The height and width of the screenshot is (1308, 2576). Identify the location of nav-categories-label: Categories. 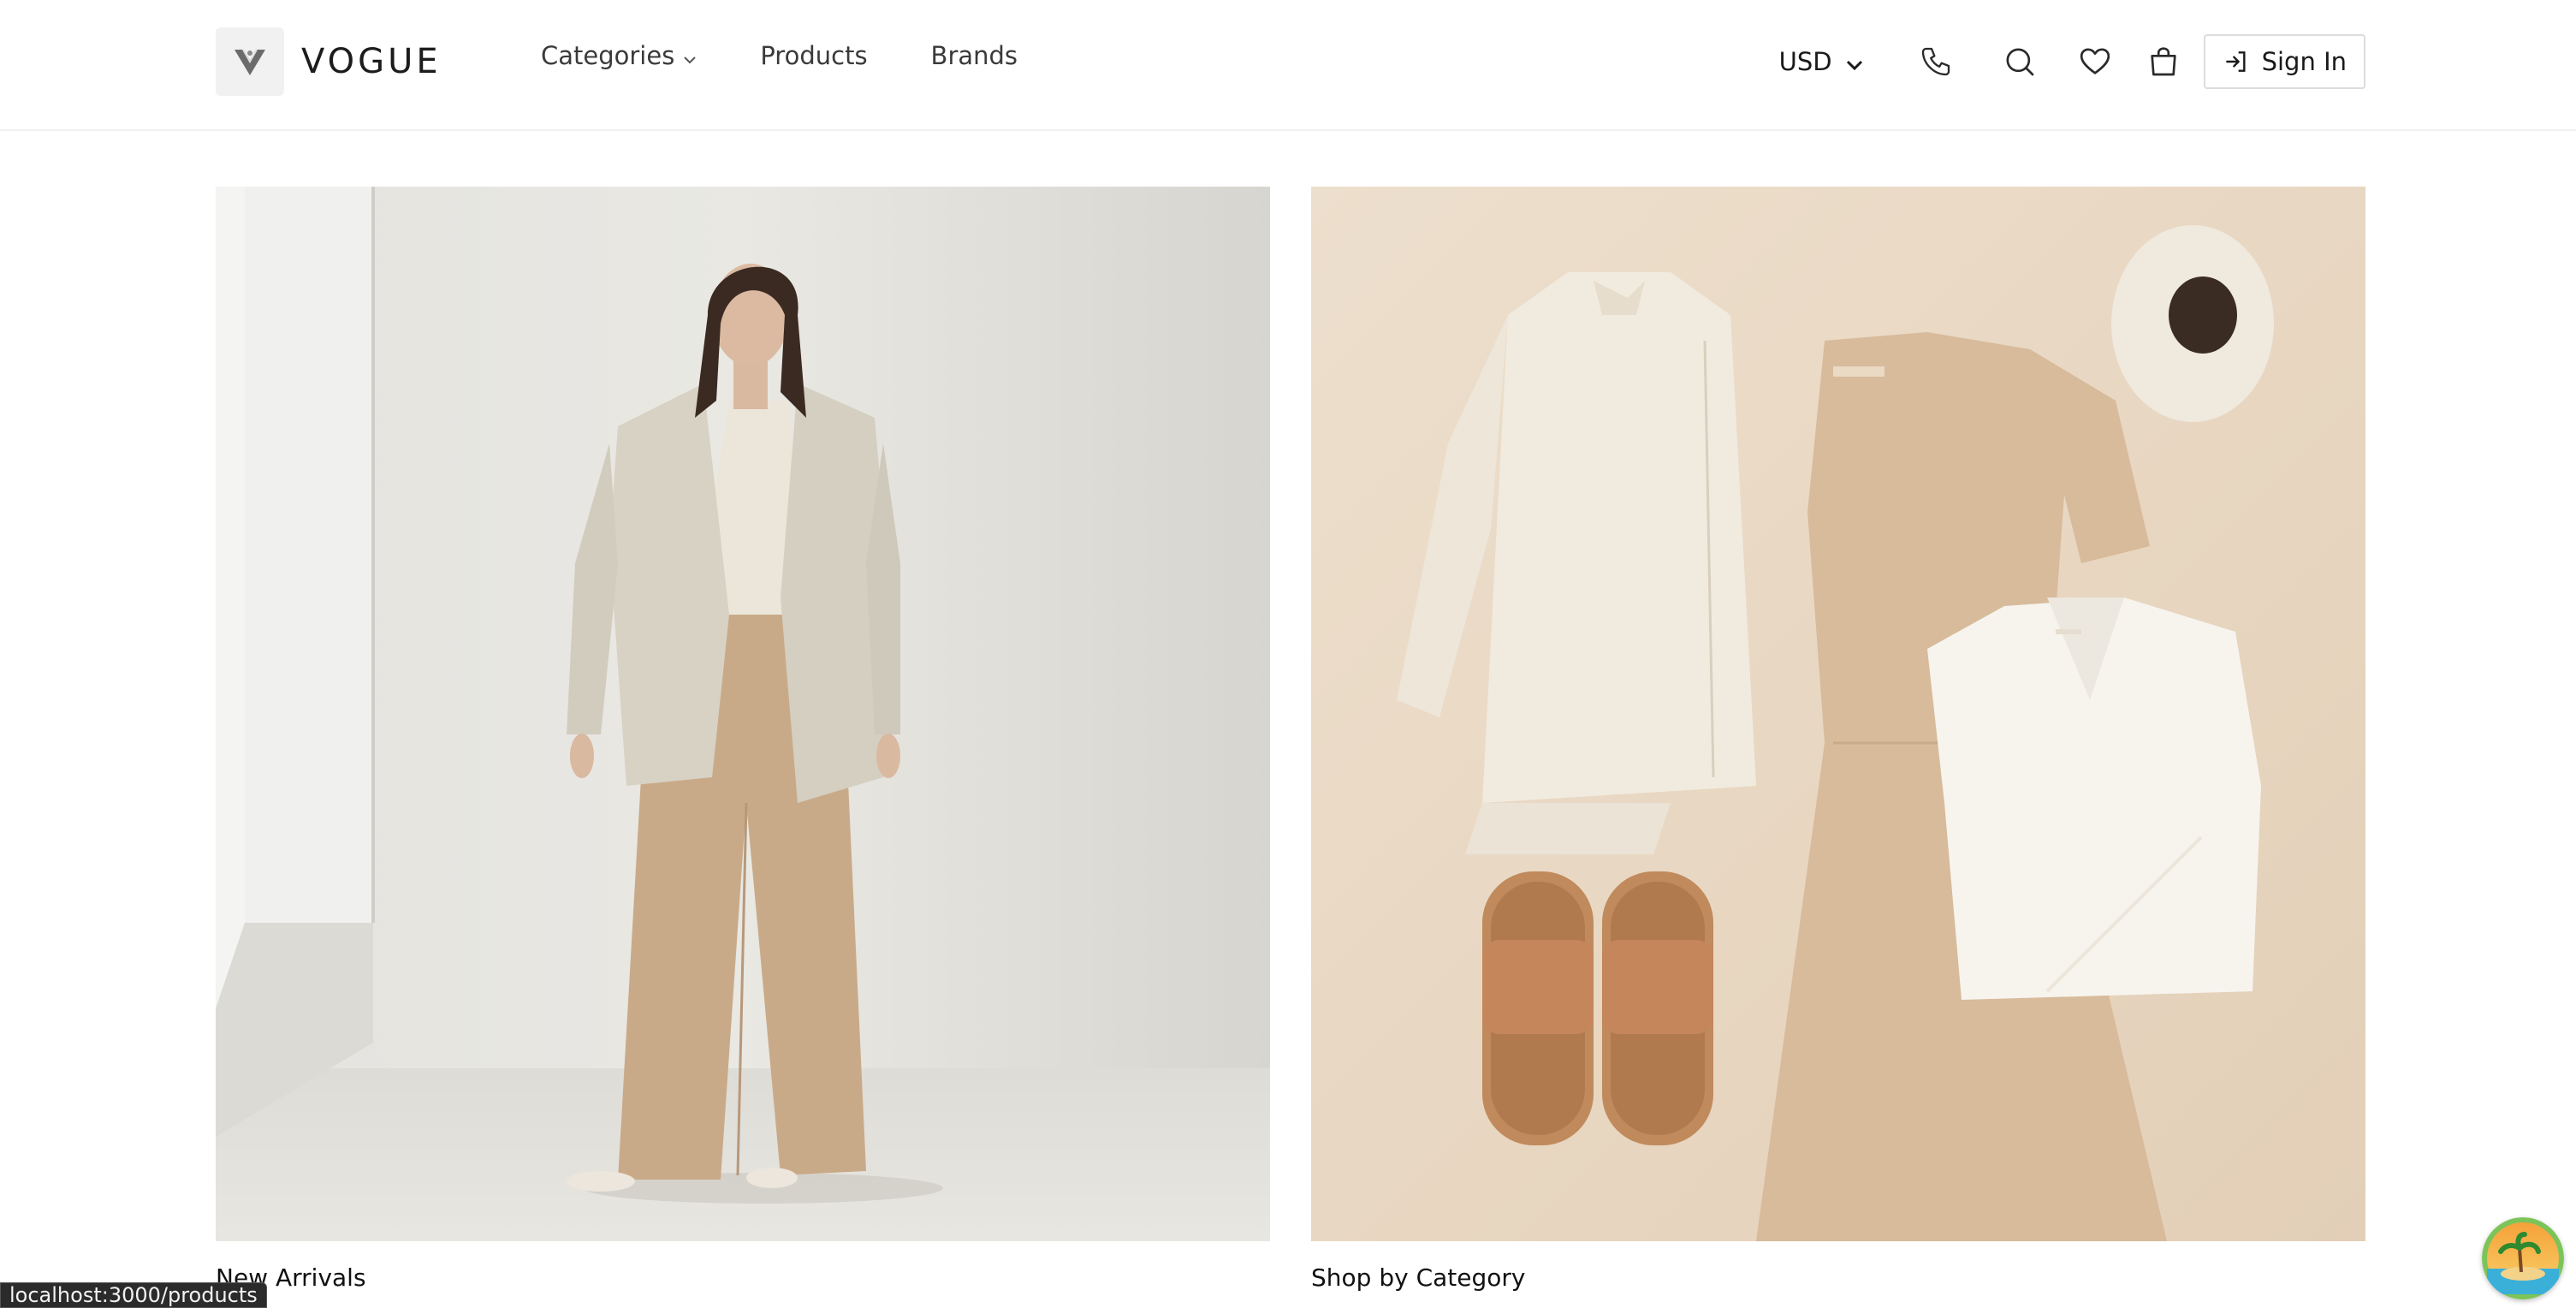
(608, 56).